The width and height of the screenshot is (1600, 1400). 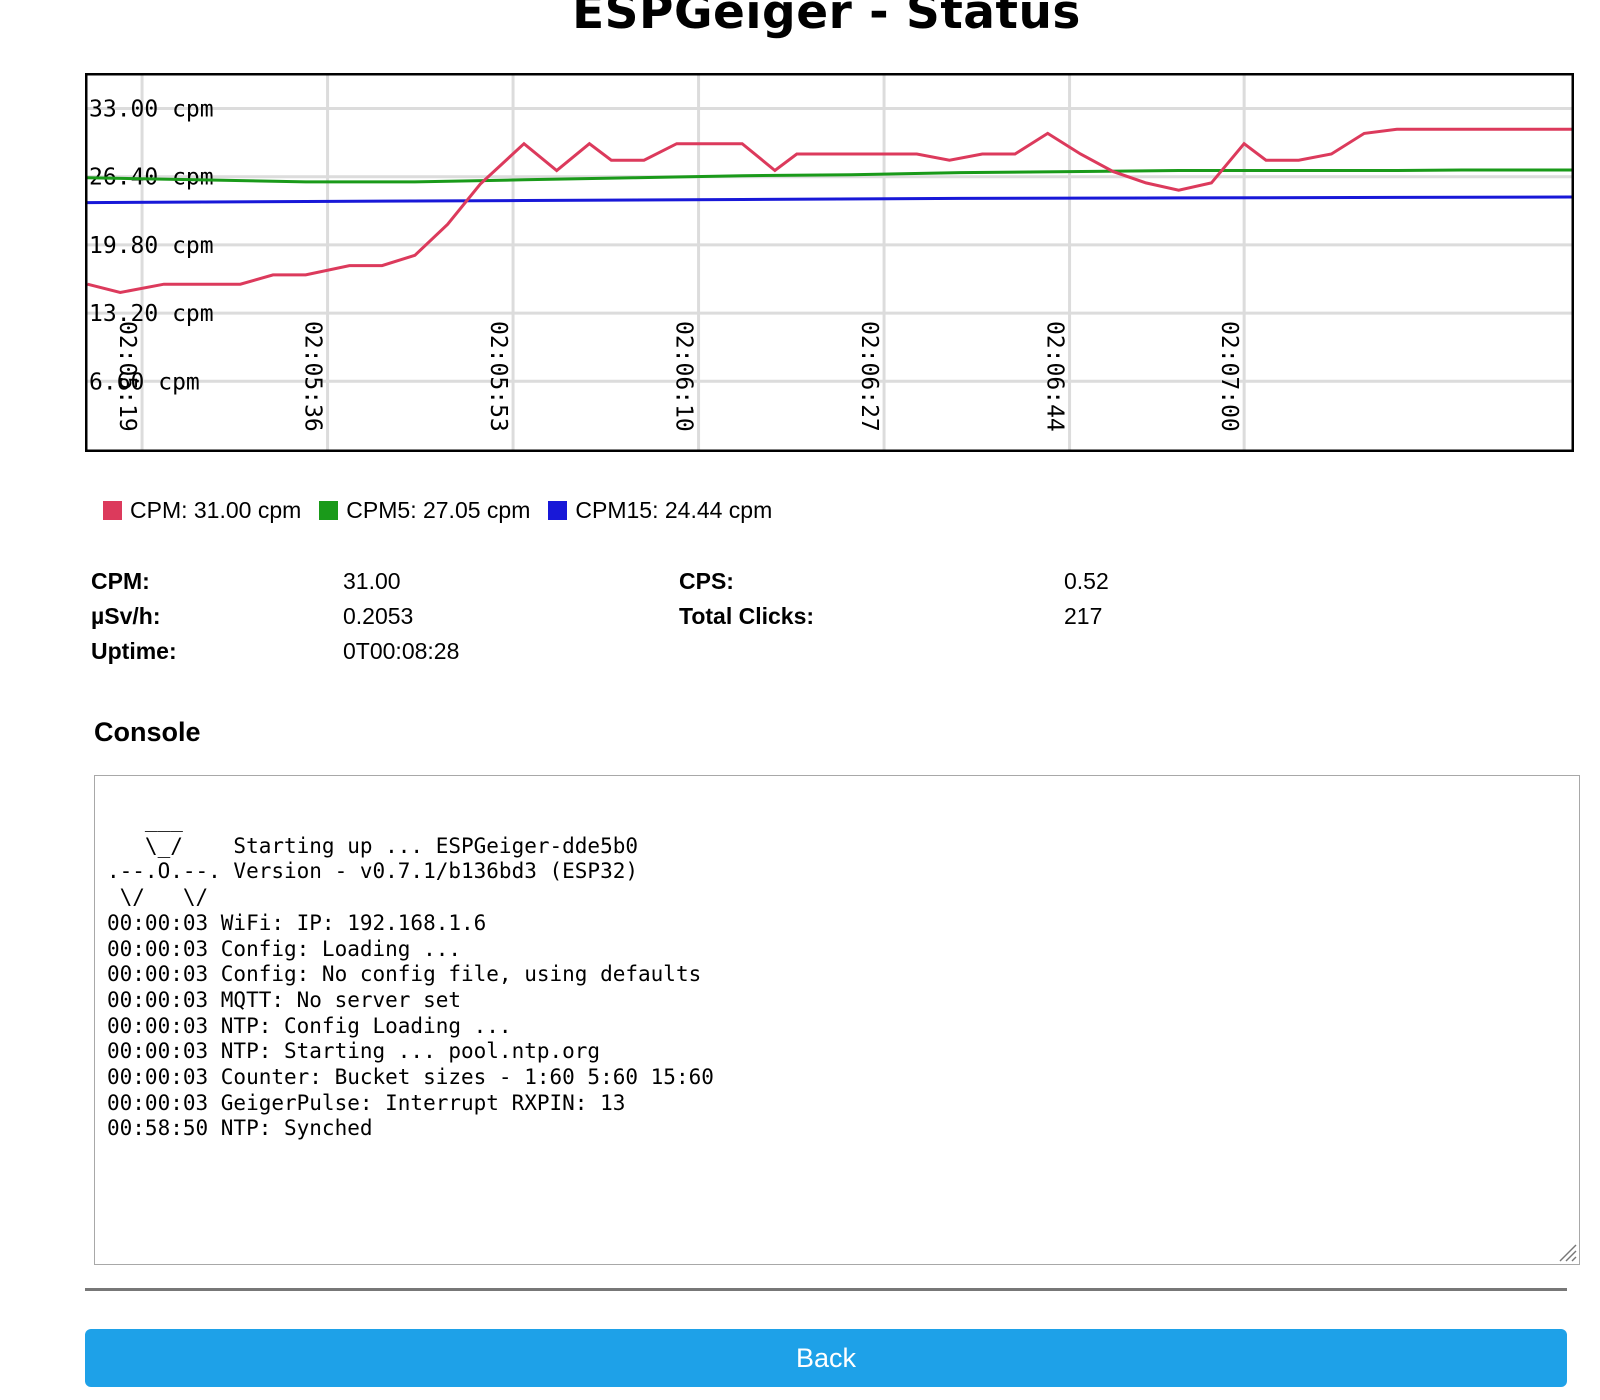 I want to click on x-tick-label-2: 02:05:53, so click(x=498, y=376).